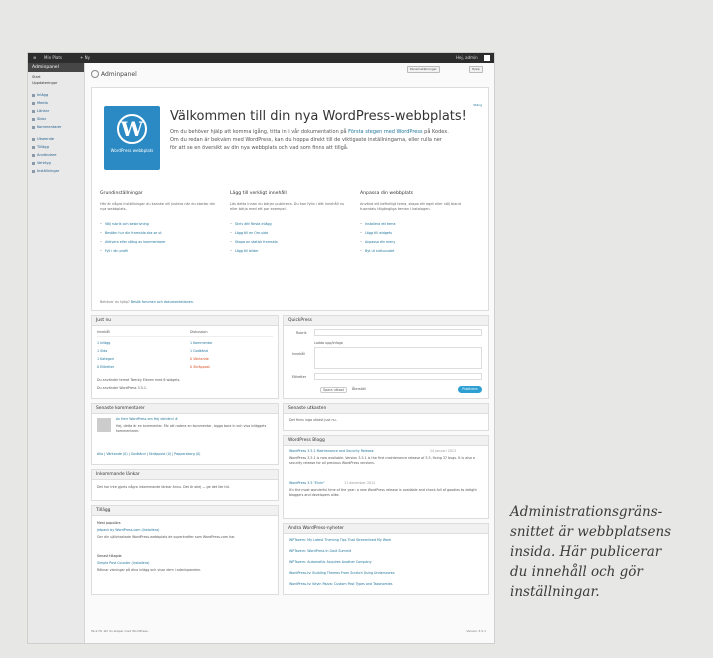  Describe the element at coordinates (40, 111) in the screenshot. I see `sidebar-item-links: Länkar` at that location.